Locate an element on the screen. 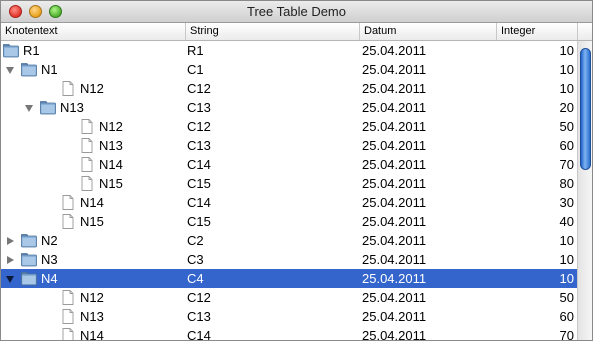  string-cell: C13 is located at coordinates (199, 107).